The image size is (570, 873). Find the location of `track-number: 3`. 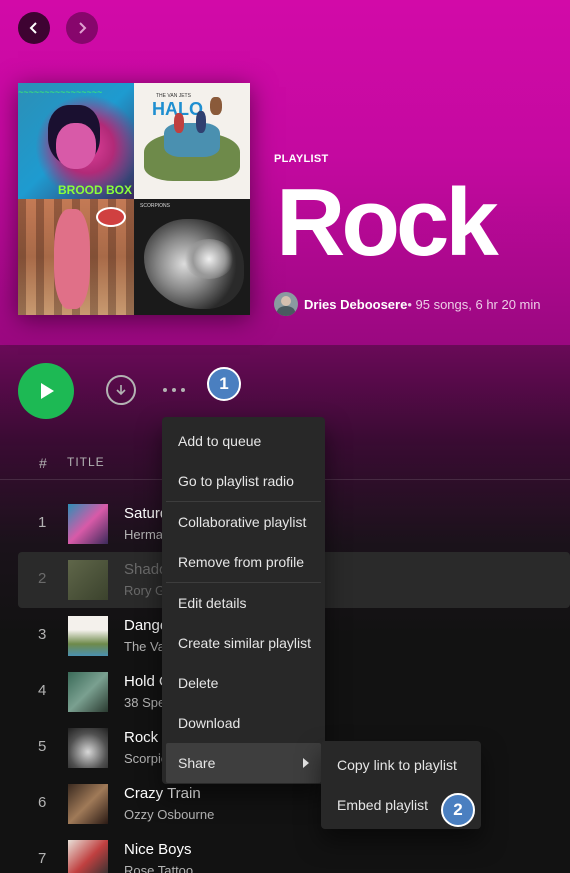

track-number: 3 is located at coordinates (42, 634).